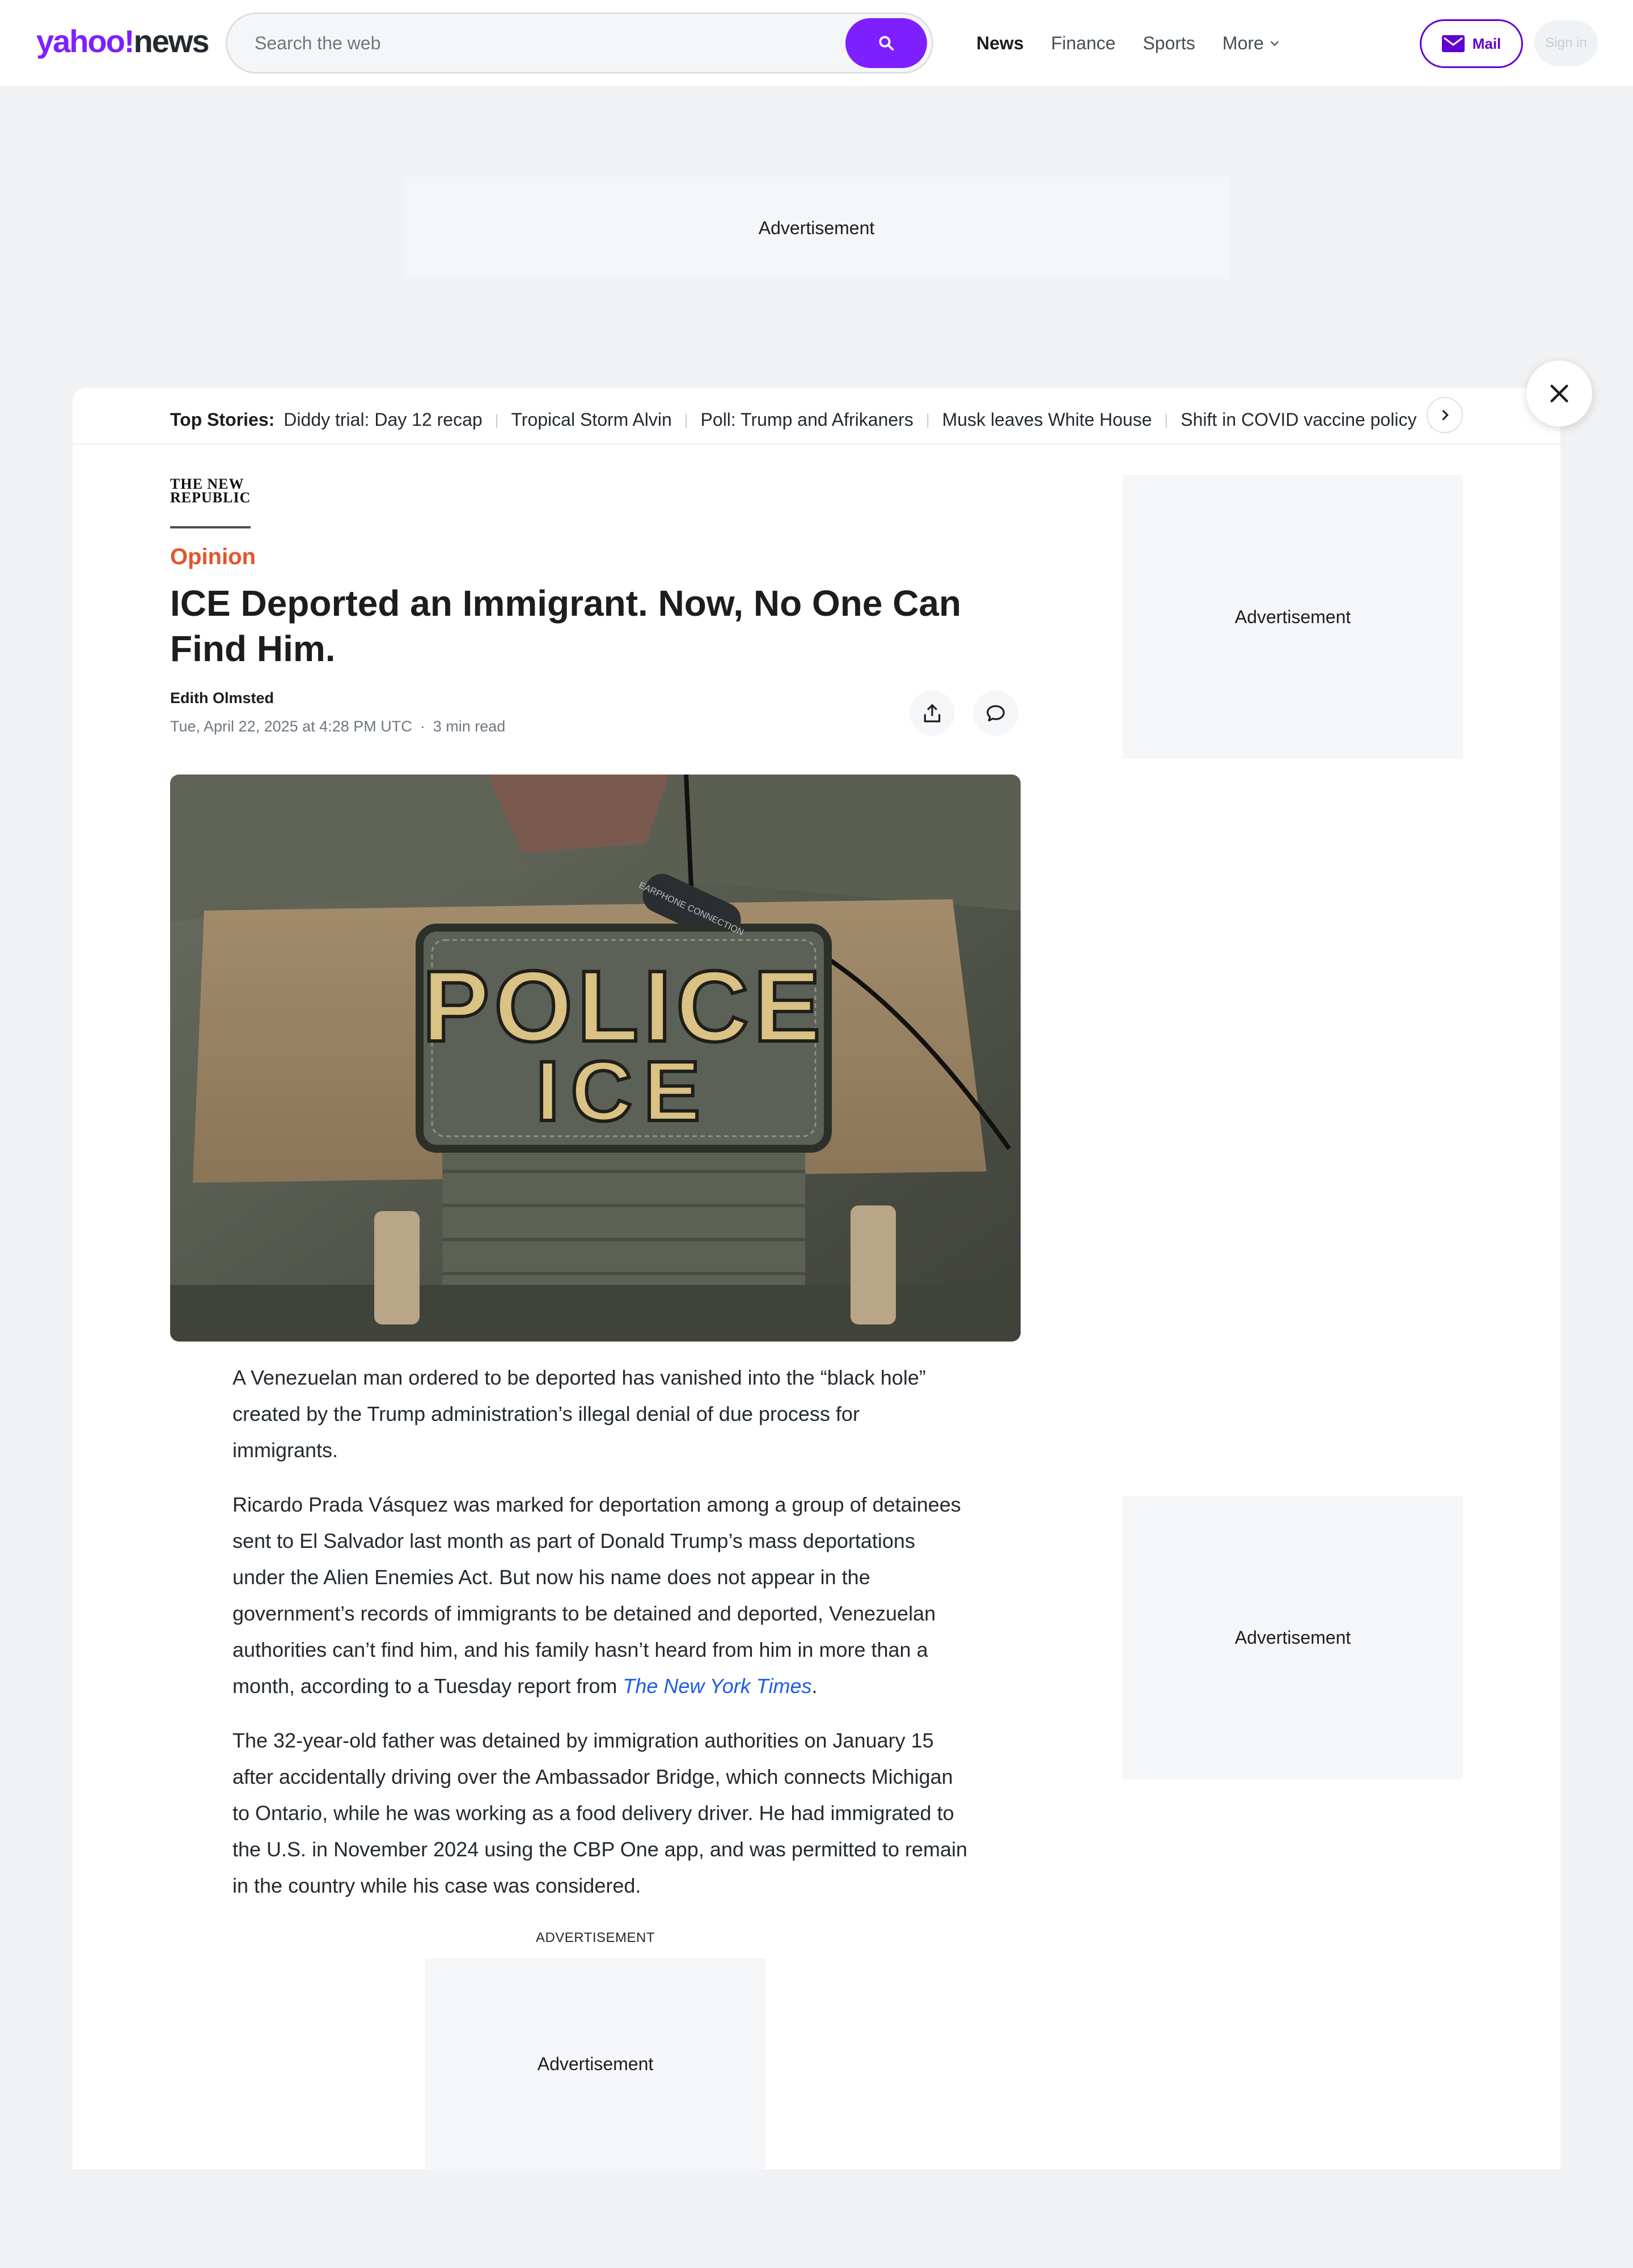 Image resolution: width=1633 pixels, height=2268 pixels. I want to click on nyt-link: The New York Times, so click(717, 1686).